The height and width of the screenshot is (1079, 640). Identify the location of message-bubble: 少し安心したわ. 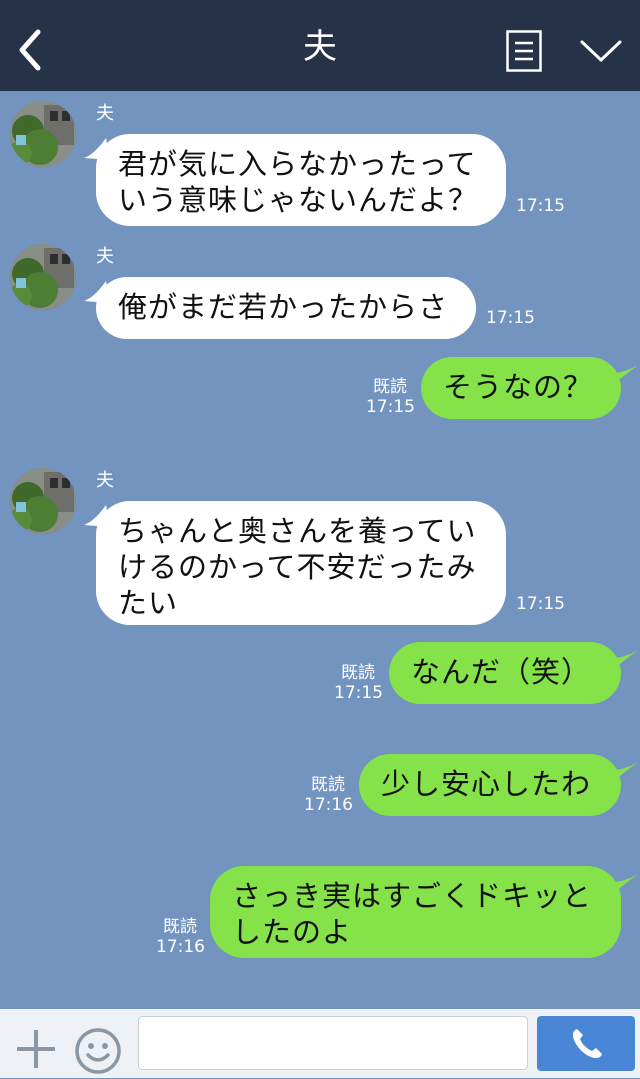
(490, 785).